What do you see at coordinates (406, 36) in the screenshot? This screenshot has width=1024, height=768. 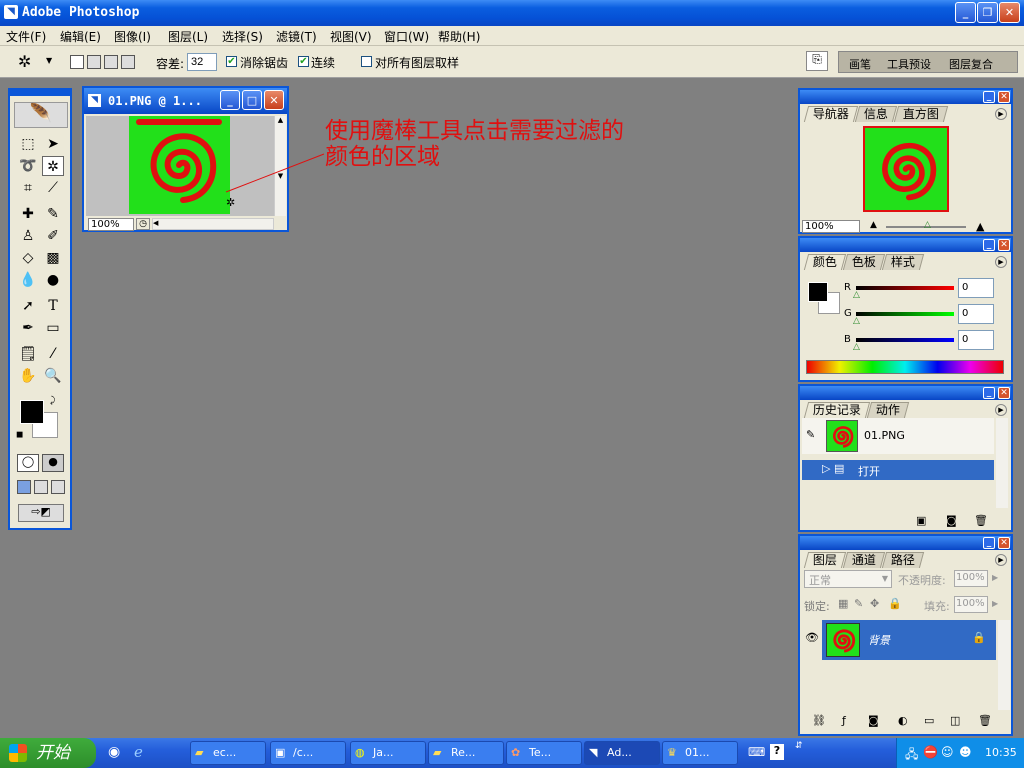 I see `menu-window: 窗口(W)` at bounding box center [406, 36].